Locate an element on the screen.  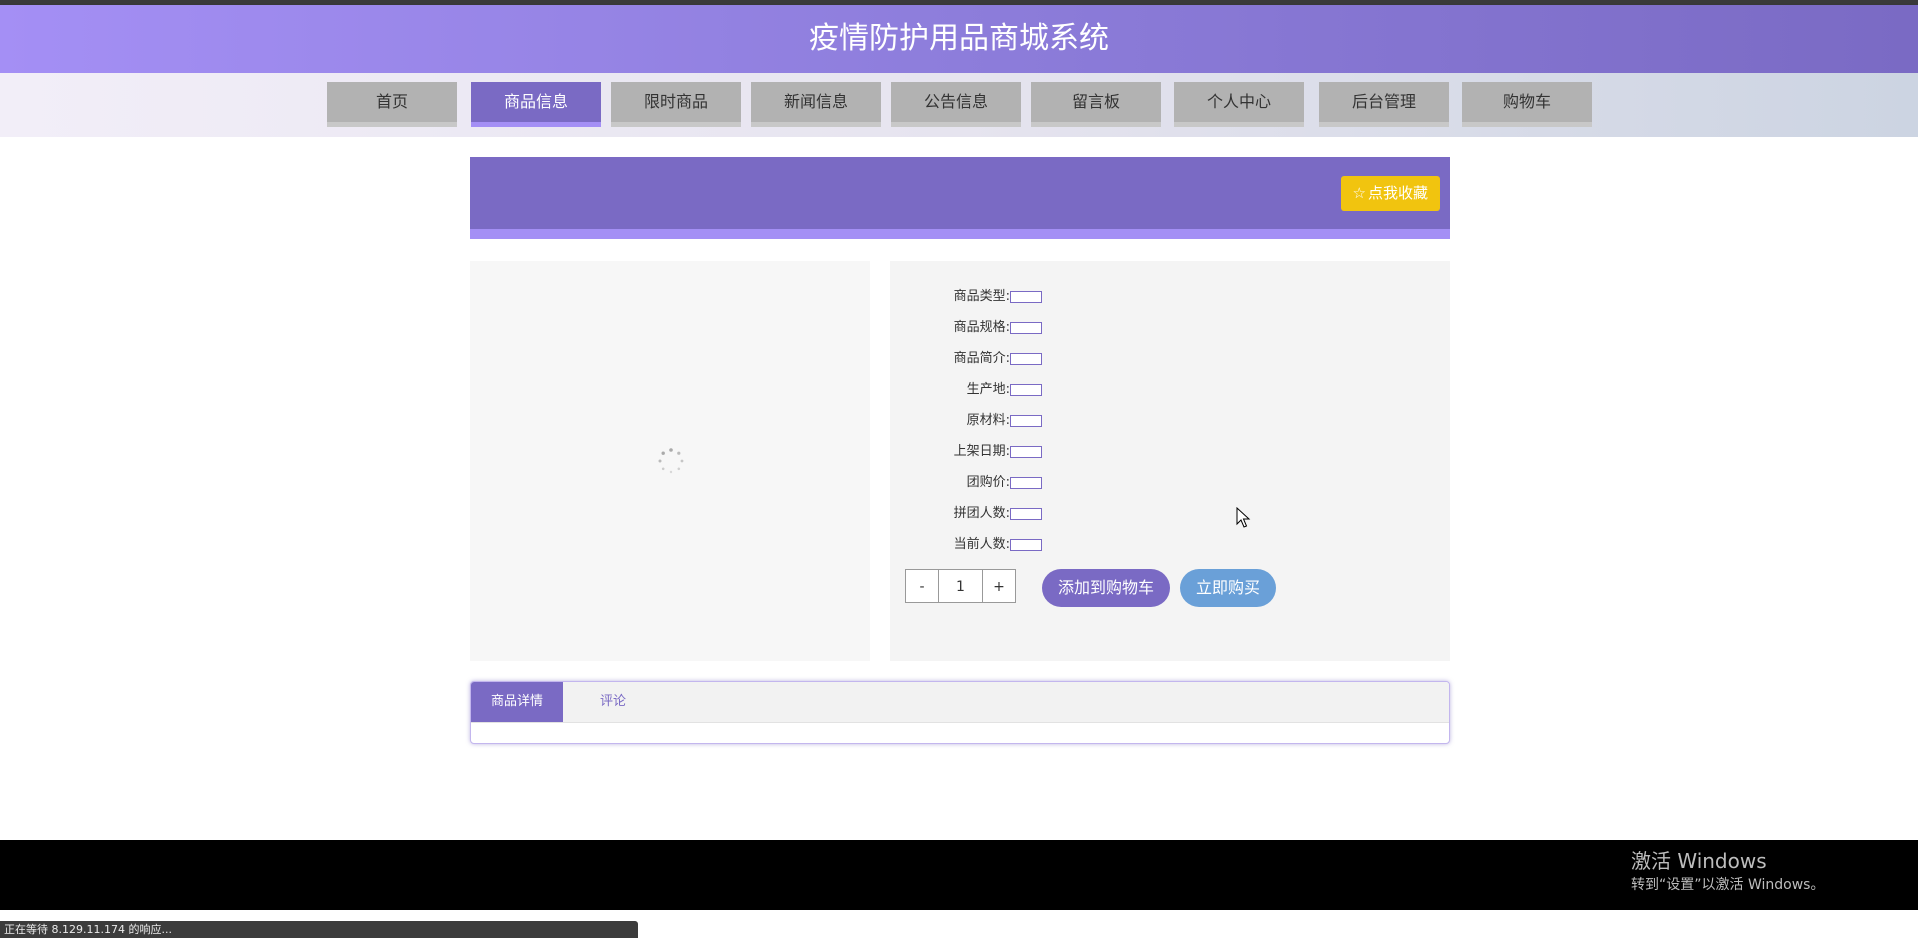
info-row-material: 原材料: is located at coordinates (1170, 421).